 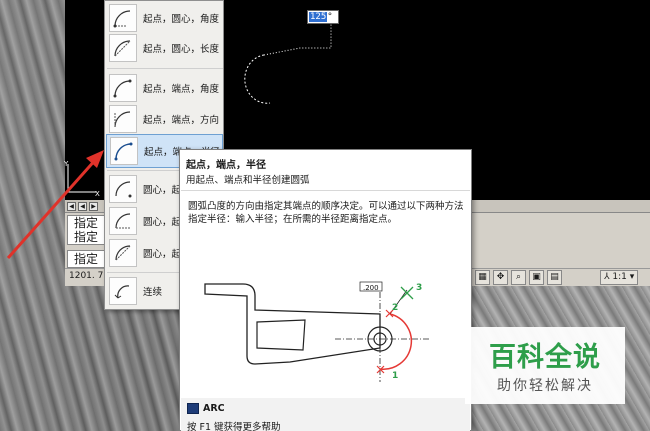 What do you see at coordinates (82, 206) in the screenshot?
I see `tab-prev-icon: ◀` at bounding box center [82, 206].